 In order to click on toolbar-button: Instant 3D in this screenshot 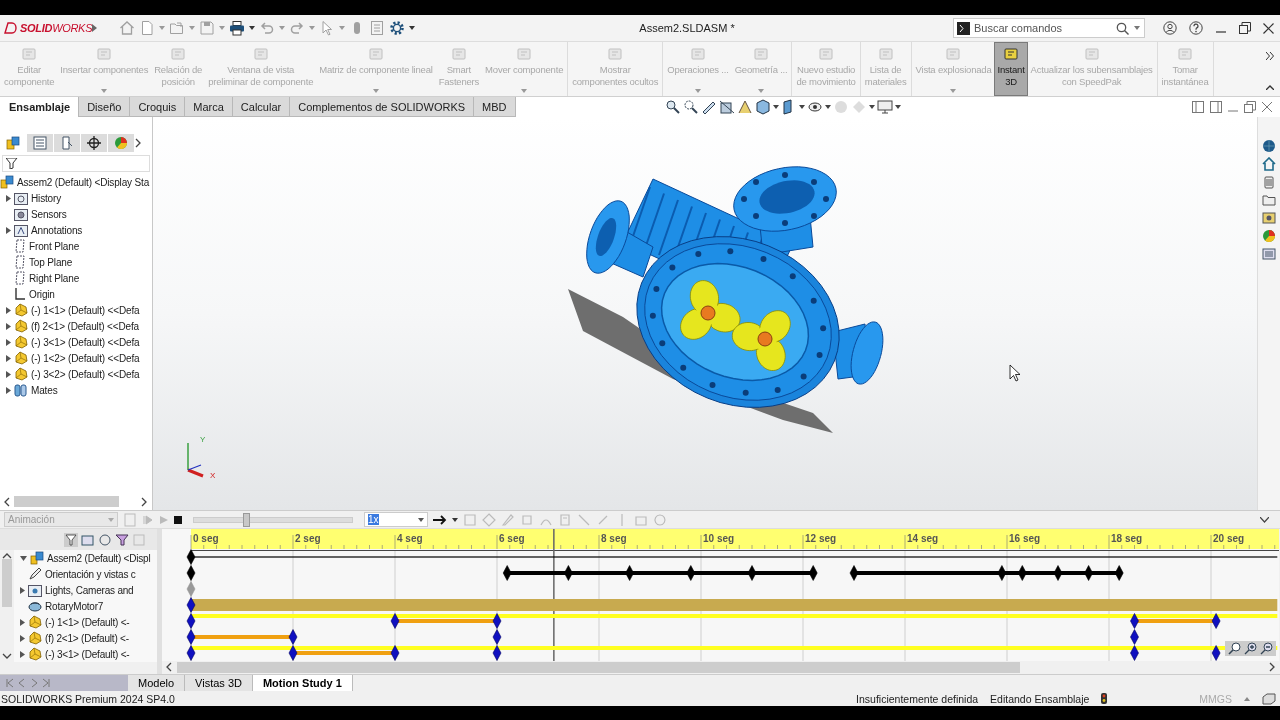, I will do `click(1011, 69)`.